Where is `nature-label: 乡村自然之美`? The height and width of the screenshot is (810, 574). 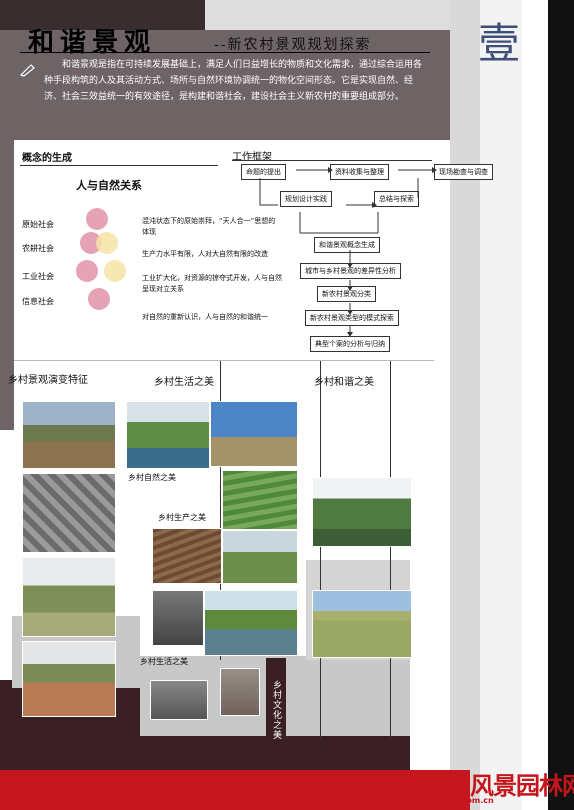 nature-label: 乡村自然之美 is located at coordinates (152, 477).